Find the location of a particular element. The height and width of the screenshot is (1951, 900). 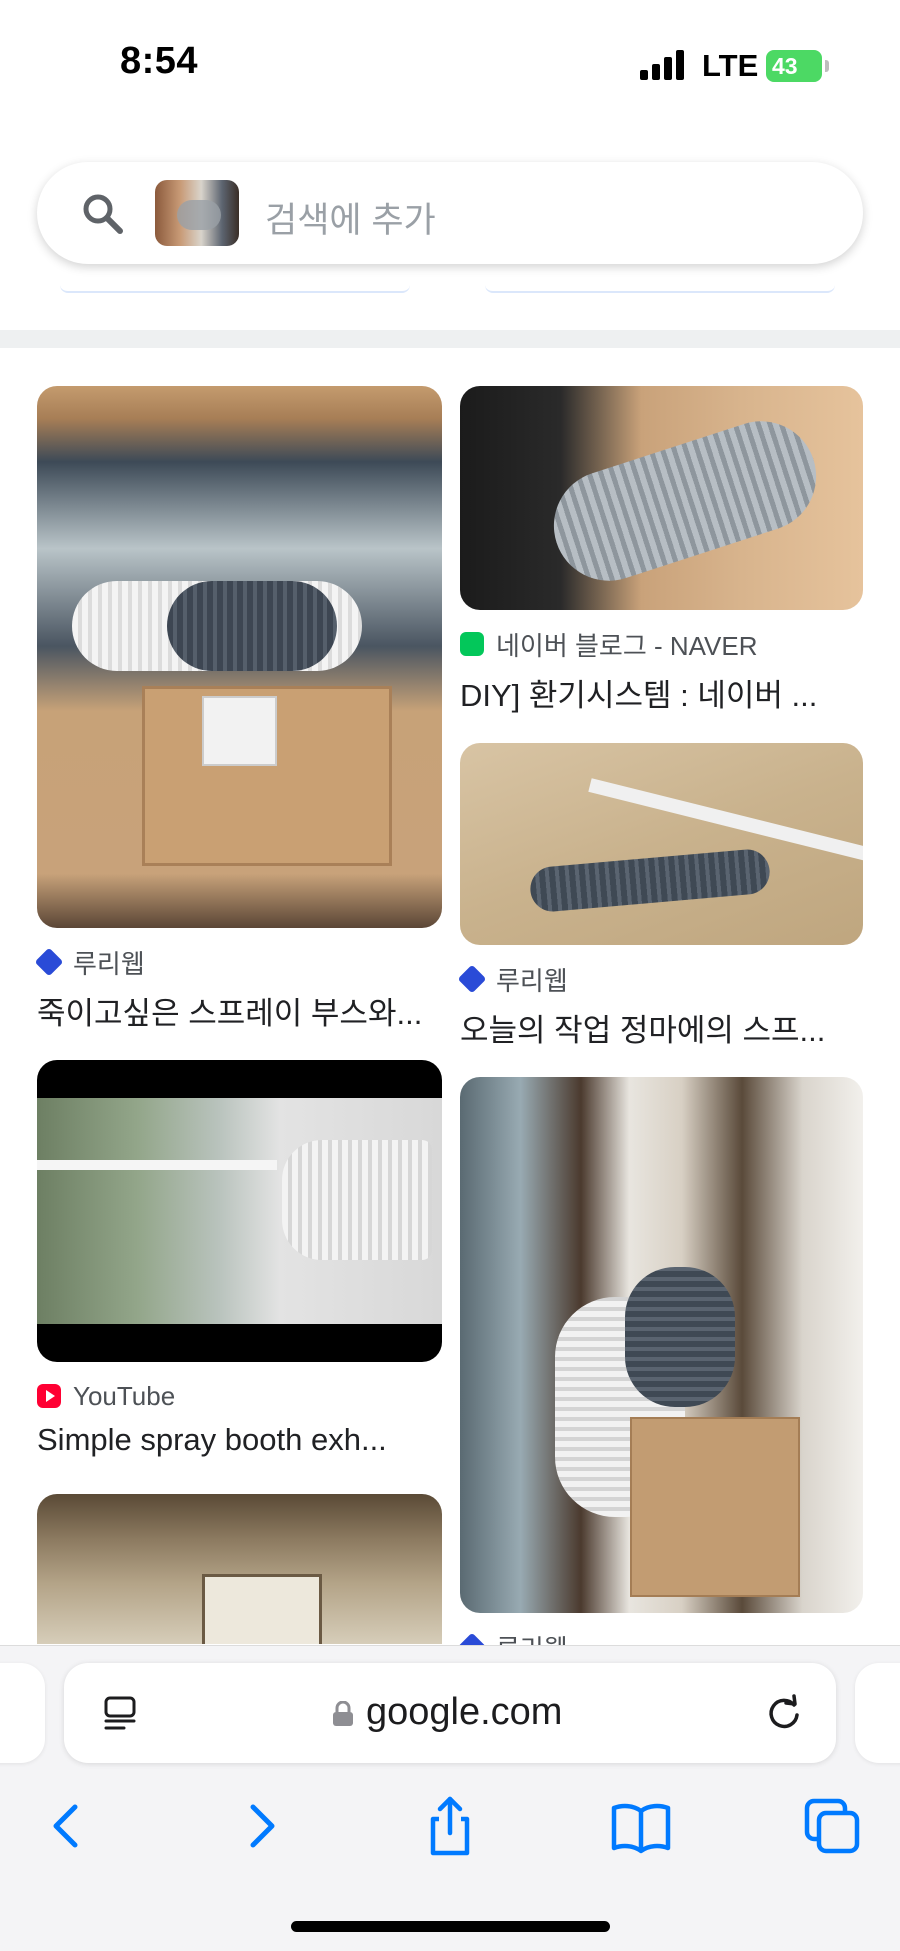

result-card is located at coordinates (239, 1569).